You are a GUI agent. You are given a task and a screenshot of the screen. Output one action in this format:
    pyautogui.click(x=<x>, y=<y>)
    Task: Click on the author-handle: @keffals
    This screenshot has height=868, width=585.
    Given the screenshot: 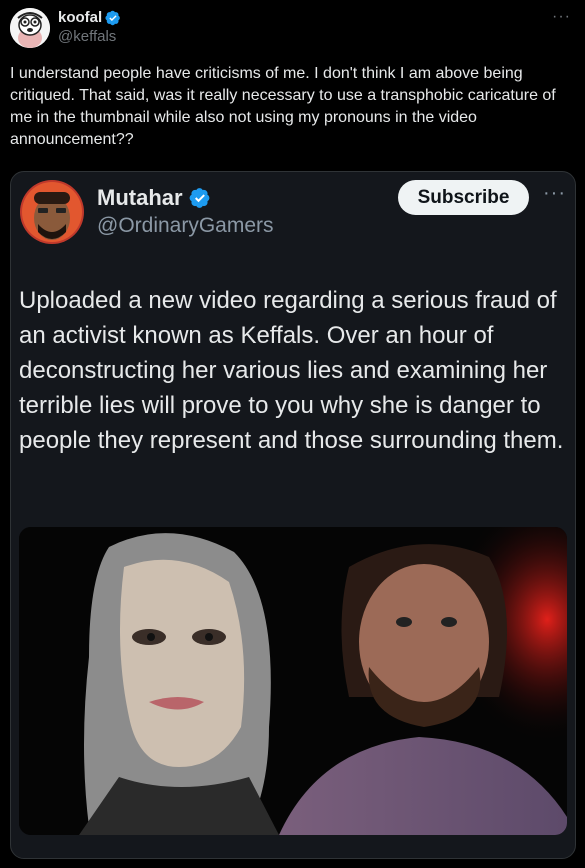 What is the action you would take?
    pyautogui.click(x=89, y=36)
    